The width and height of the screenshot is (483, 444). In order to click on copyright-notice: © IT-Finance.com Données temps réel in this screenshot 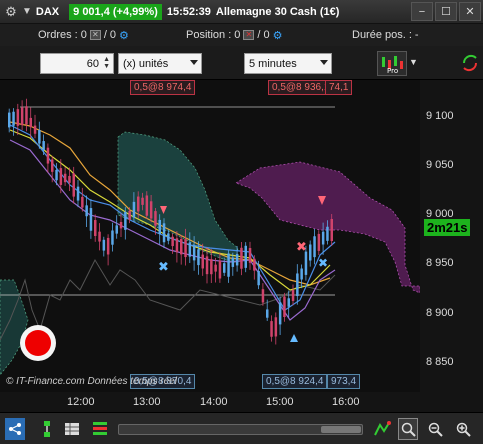, I will do `click(91, 381)`.